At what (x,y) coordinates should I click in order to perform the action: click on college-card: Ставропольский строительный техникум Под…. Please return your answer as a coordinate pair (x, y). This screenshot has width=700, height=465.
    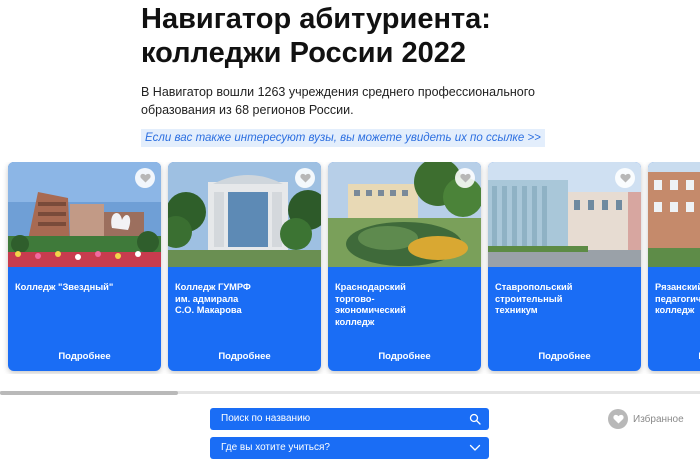
    Looking at the image, I should click on (564, 266).